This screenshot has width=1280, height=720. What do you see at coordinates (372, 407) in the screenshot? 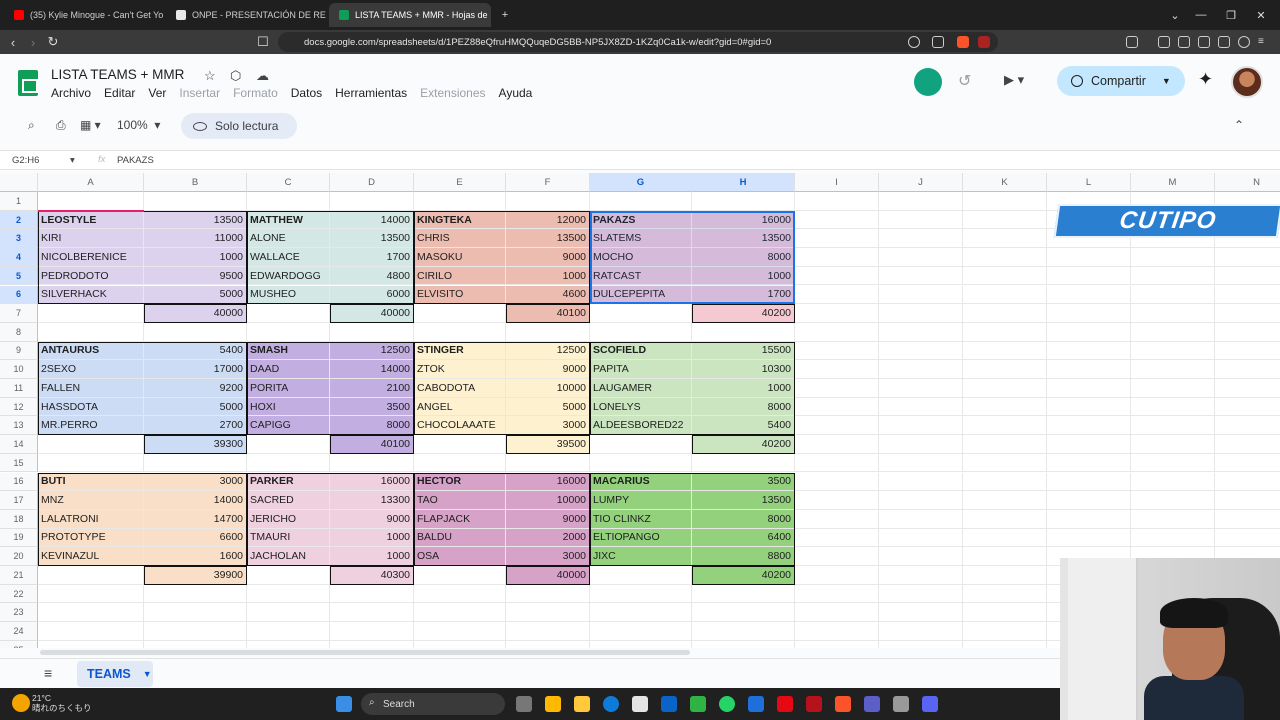
I see `player-mmr: 3500` at bounding box center [372, 407].